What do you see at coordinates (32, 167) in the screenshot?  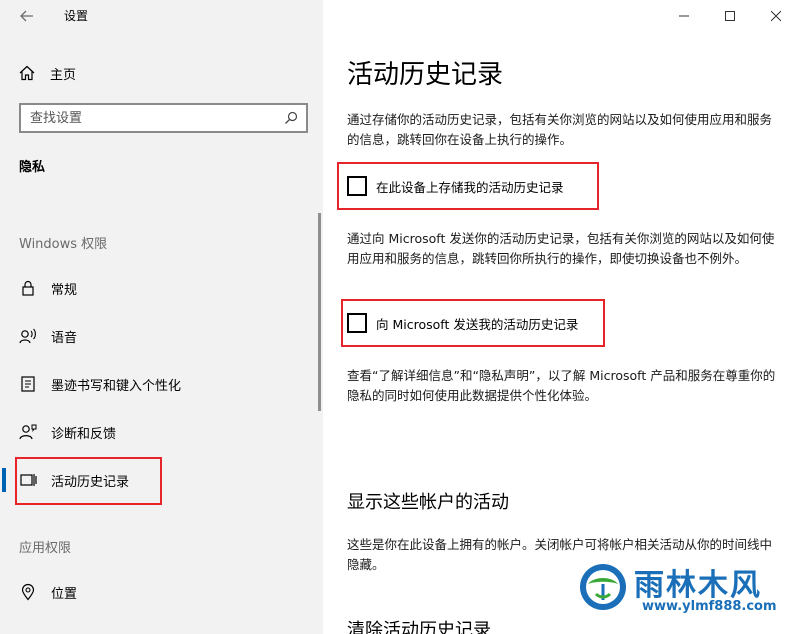 I see `section-privacy-label: 隐私` at bounding box center [32, 167].